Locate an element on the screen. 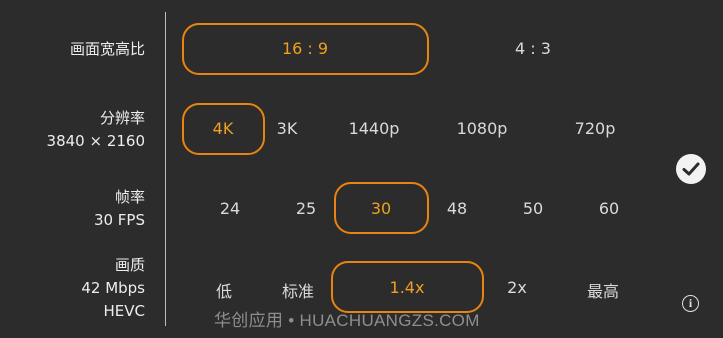 This screenshot has height=338, width=723. resolution-option-1080p: 1080p is located at coordinates (482, 128).